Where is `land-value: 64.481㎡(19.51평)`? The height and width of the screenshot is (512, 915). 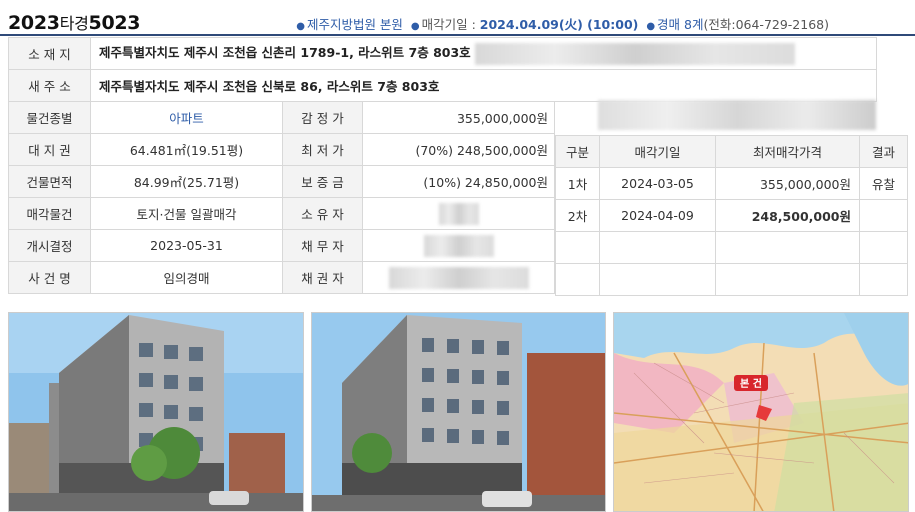
land-value: 64.481㎡(19.51평) is located at coordinates (186, 149).